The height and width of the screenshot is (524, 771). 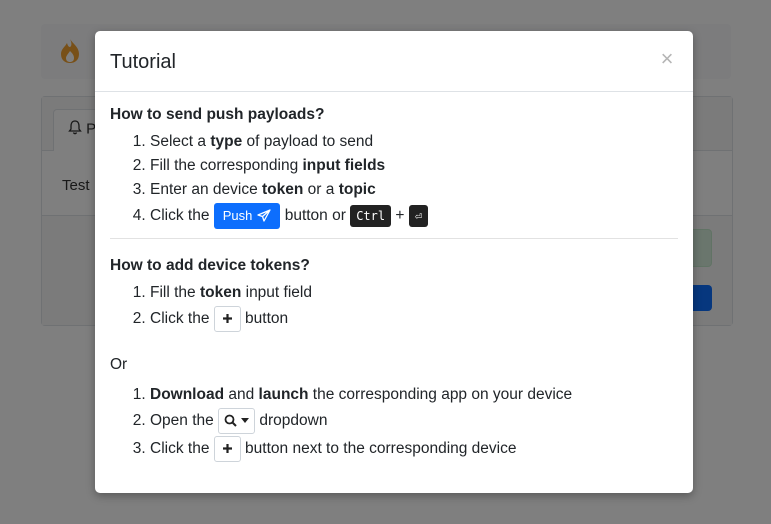 I want to click on step-text: button or, so click(x=315, y=215).